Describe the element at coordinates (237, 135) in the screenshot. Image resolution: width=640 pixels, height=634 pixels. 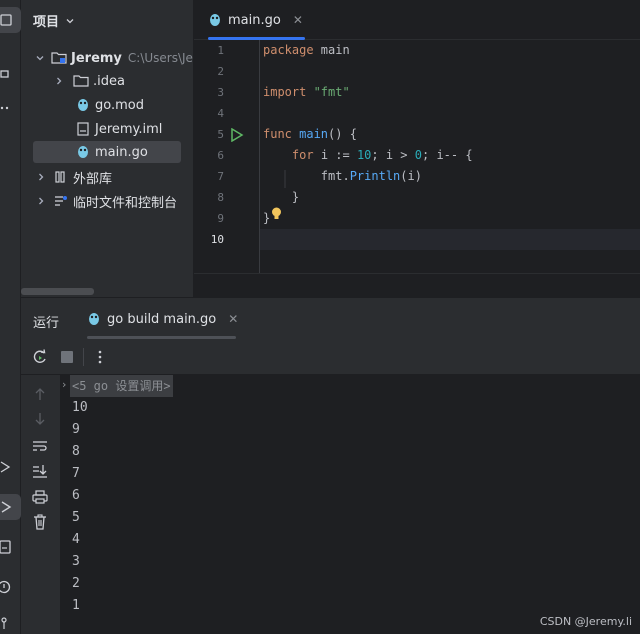
I see `run-gutter-icon` at that location.